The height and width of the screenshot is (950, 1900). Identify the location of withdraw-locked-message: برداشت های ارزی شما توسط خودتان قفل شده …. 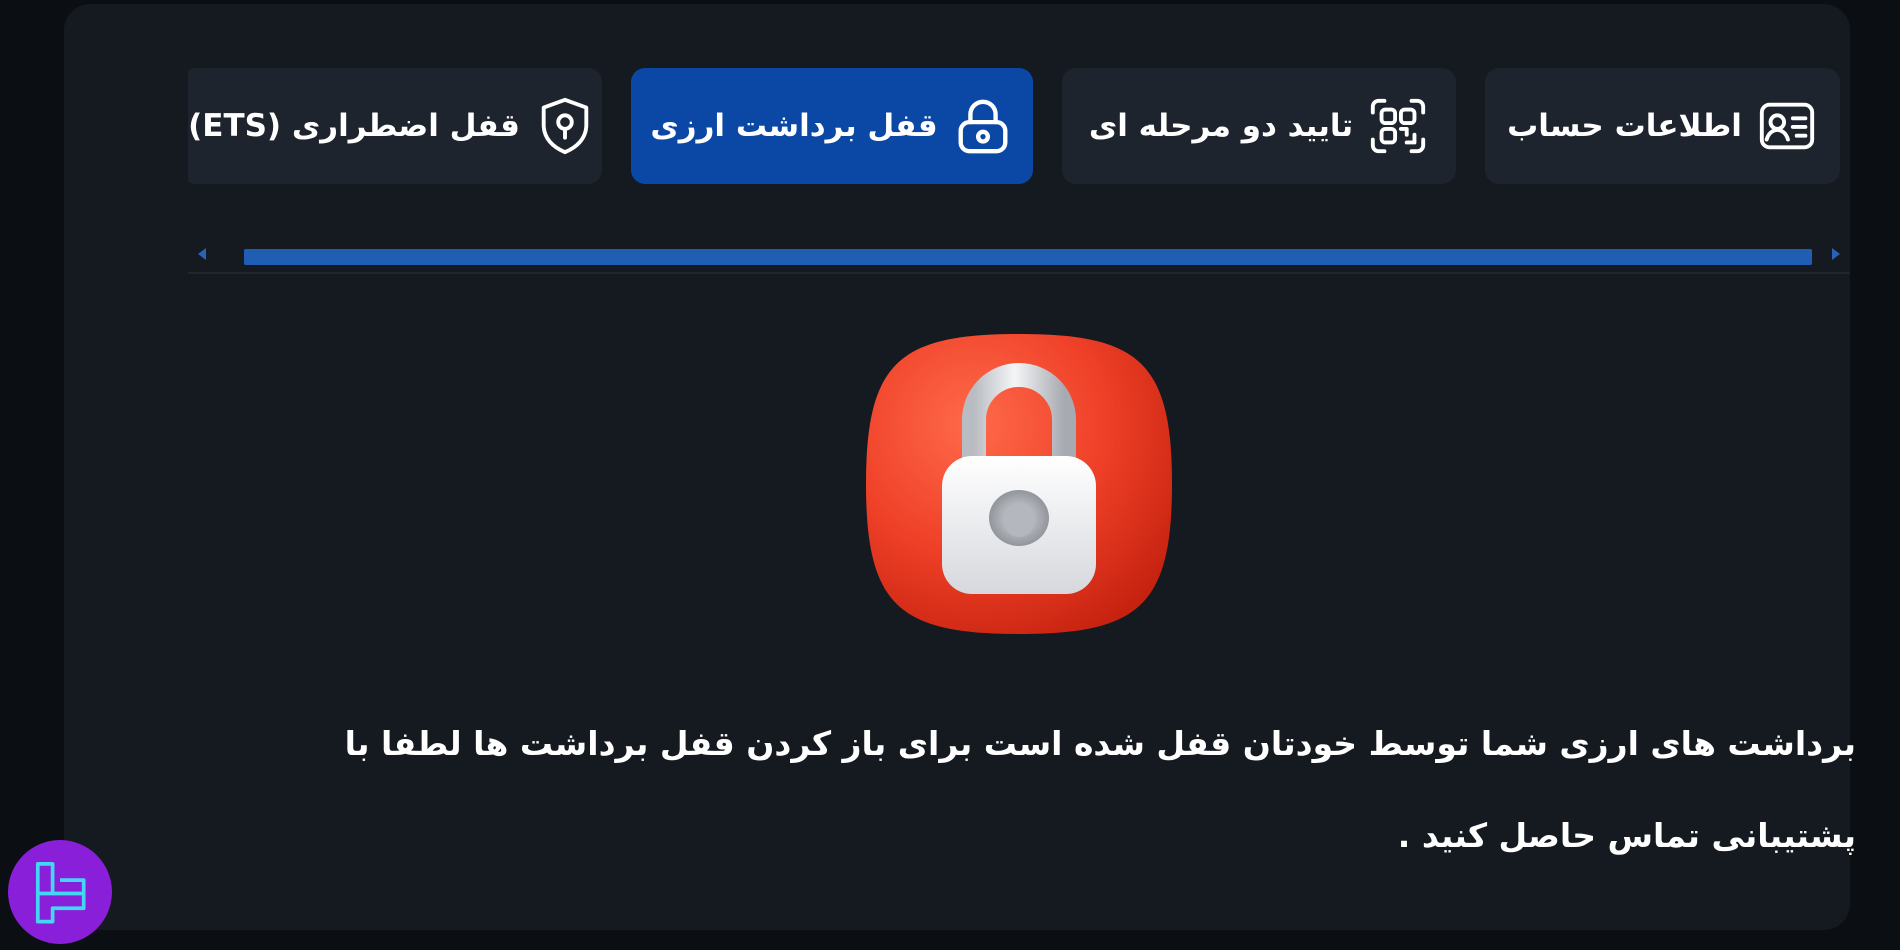
(1100, 789).